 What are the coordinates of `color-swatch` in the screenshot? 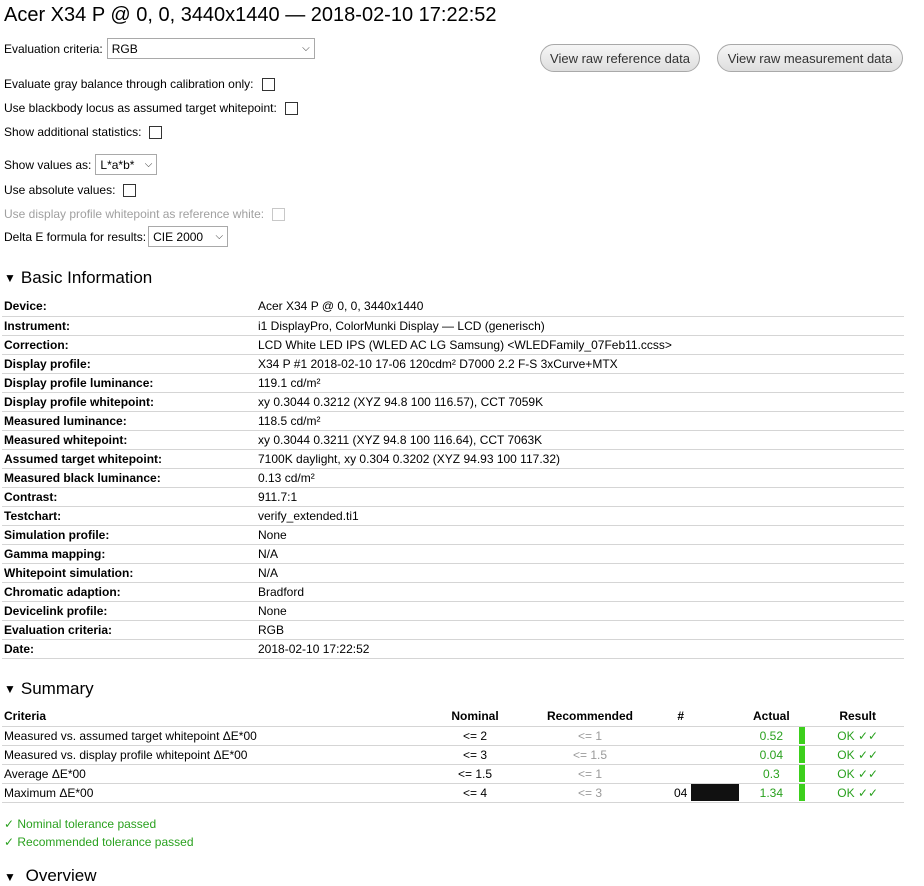 It's located at (715, 792).